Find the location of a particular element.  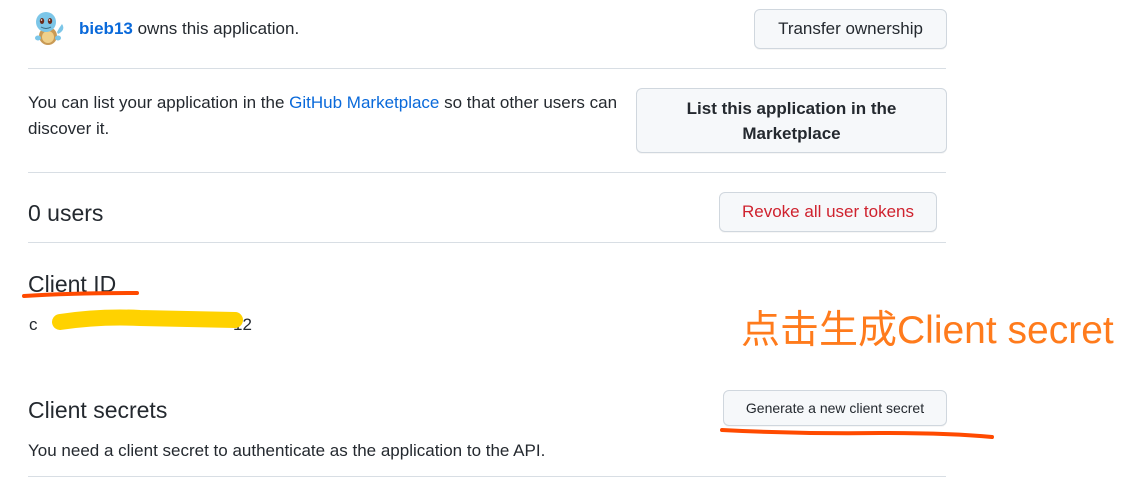

client-secrets-heading: Client secrets is located at coordinates (98, 410).